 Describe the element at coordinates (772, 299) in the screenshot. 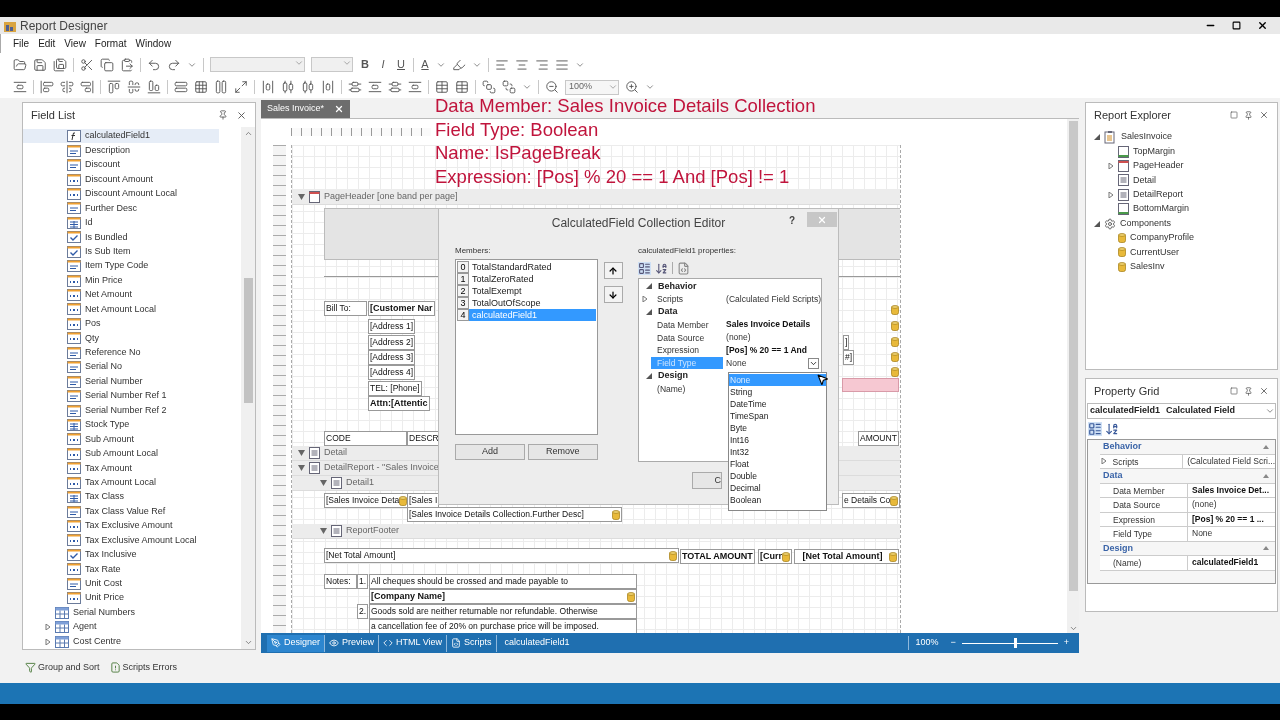

I see `property-value: (Calculated Field Scripts)` at that location.